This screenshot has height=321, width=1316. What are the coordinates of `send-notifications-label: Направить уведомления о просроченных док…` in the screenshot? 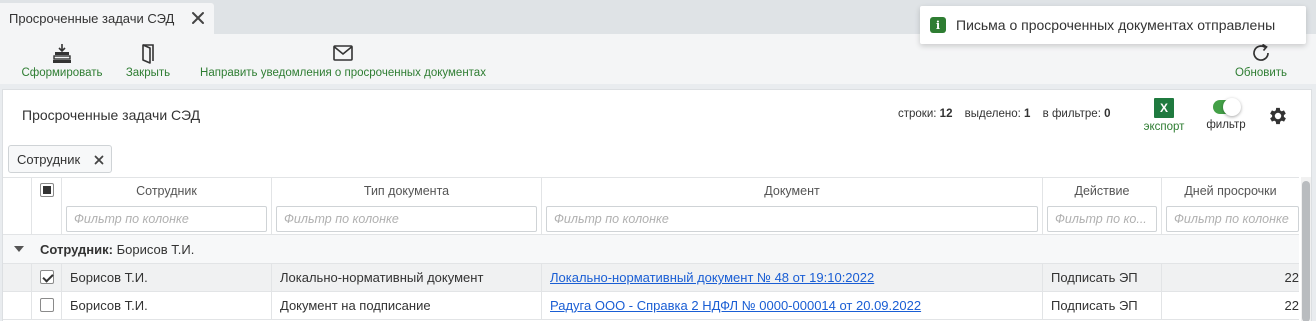 It's located at (343, 73).